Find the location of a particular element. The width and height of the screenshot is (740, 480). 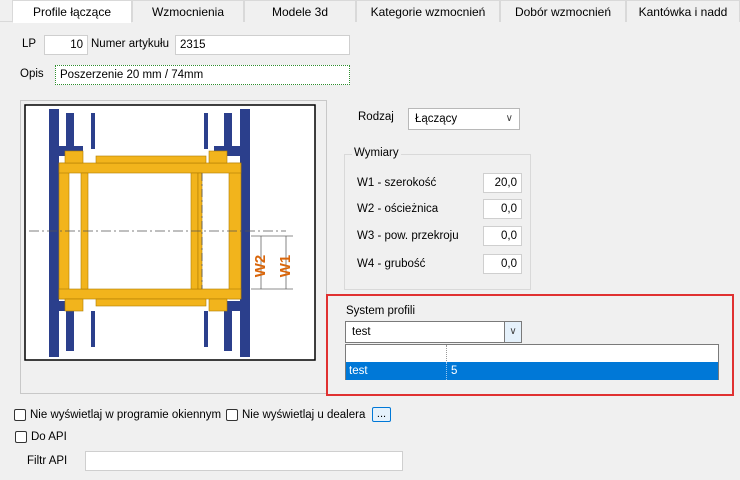

tab-modele-3d: Modele 3d is located at coordinates (300, 11).